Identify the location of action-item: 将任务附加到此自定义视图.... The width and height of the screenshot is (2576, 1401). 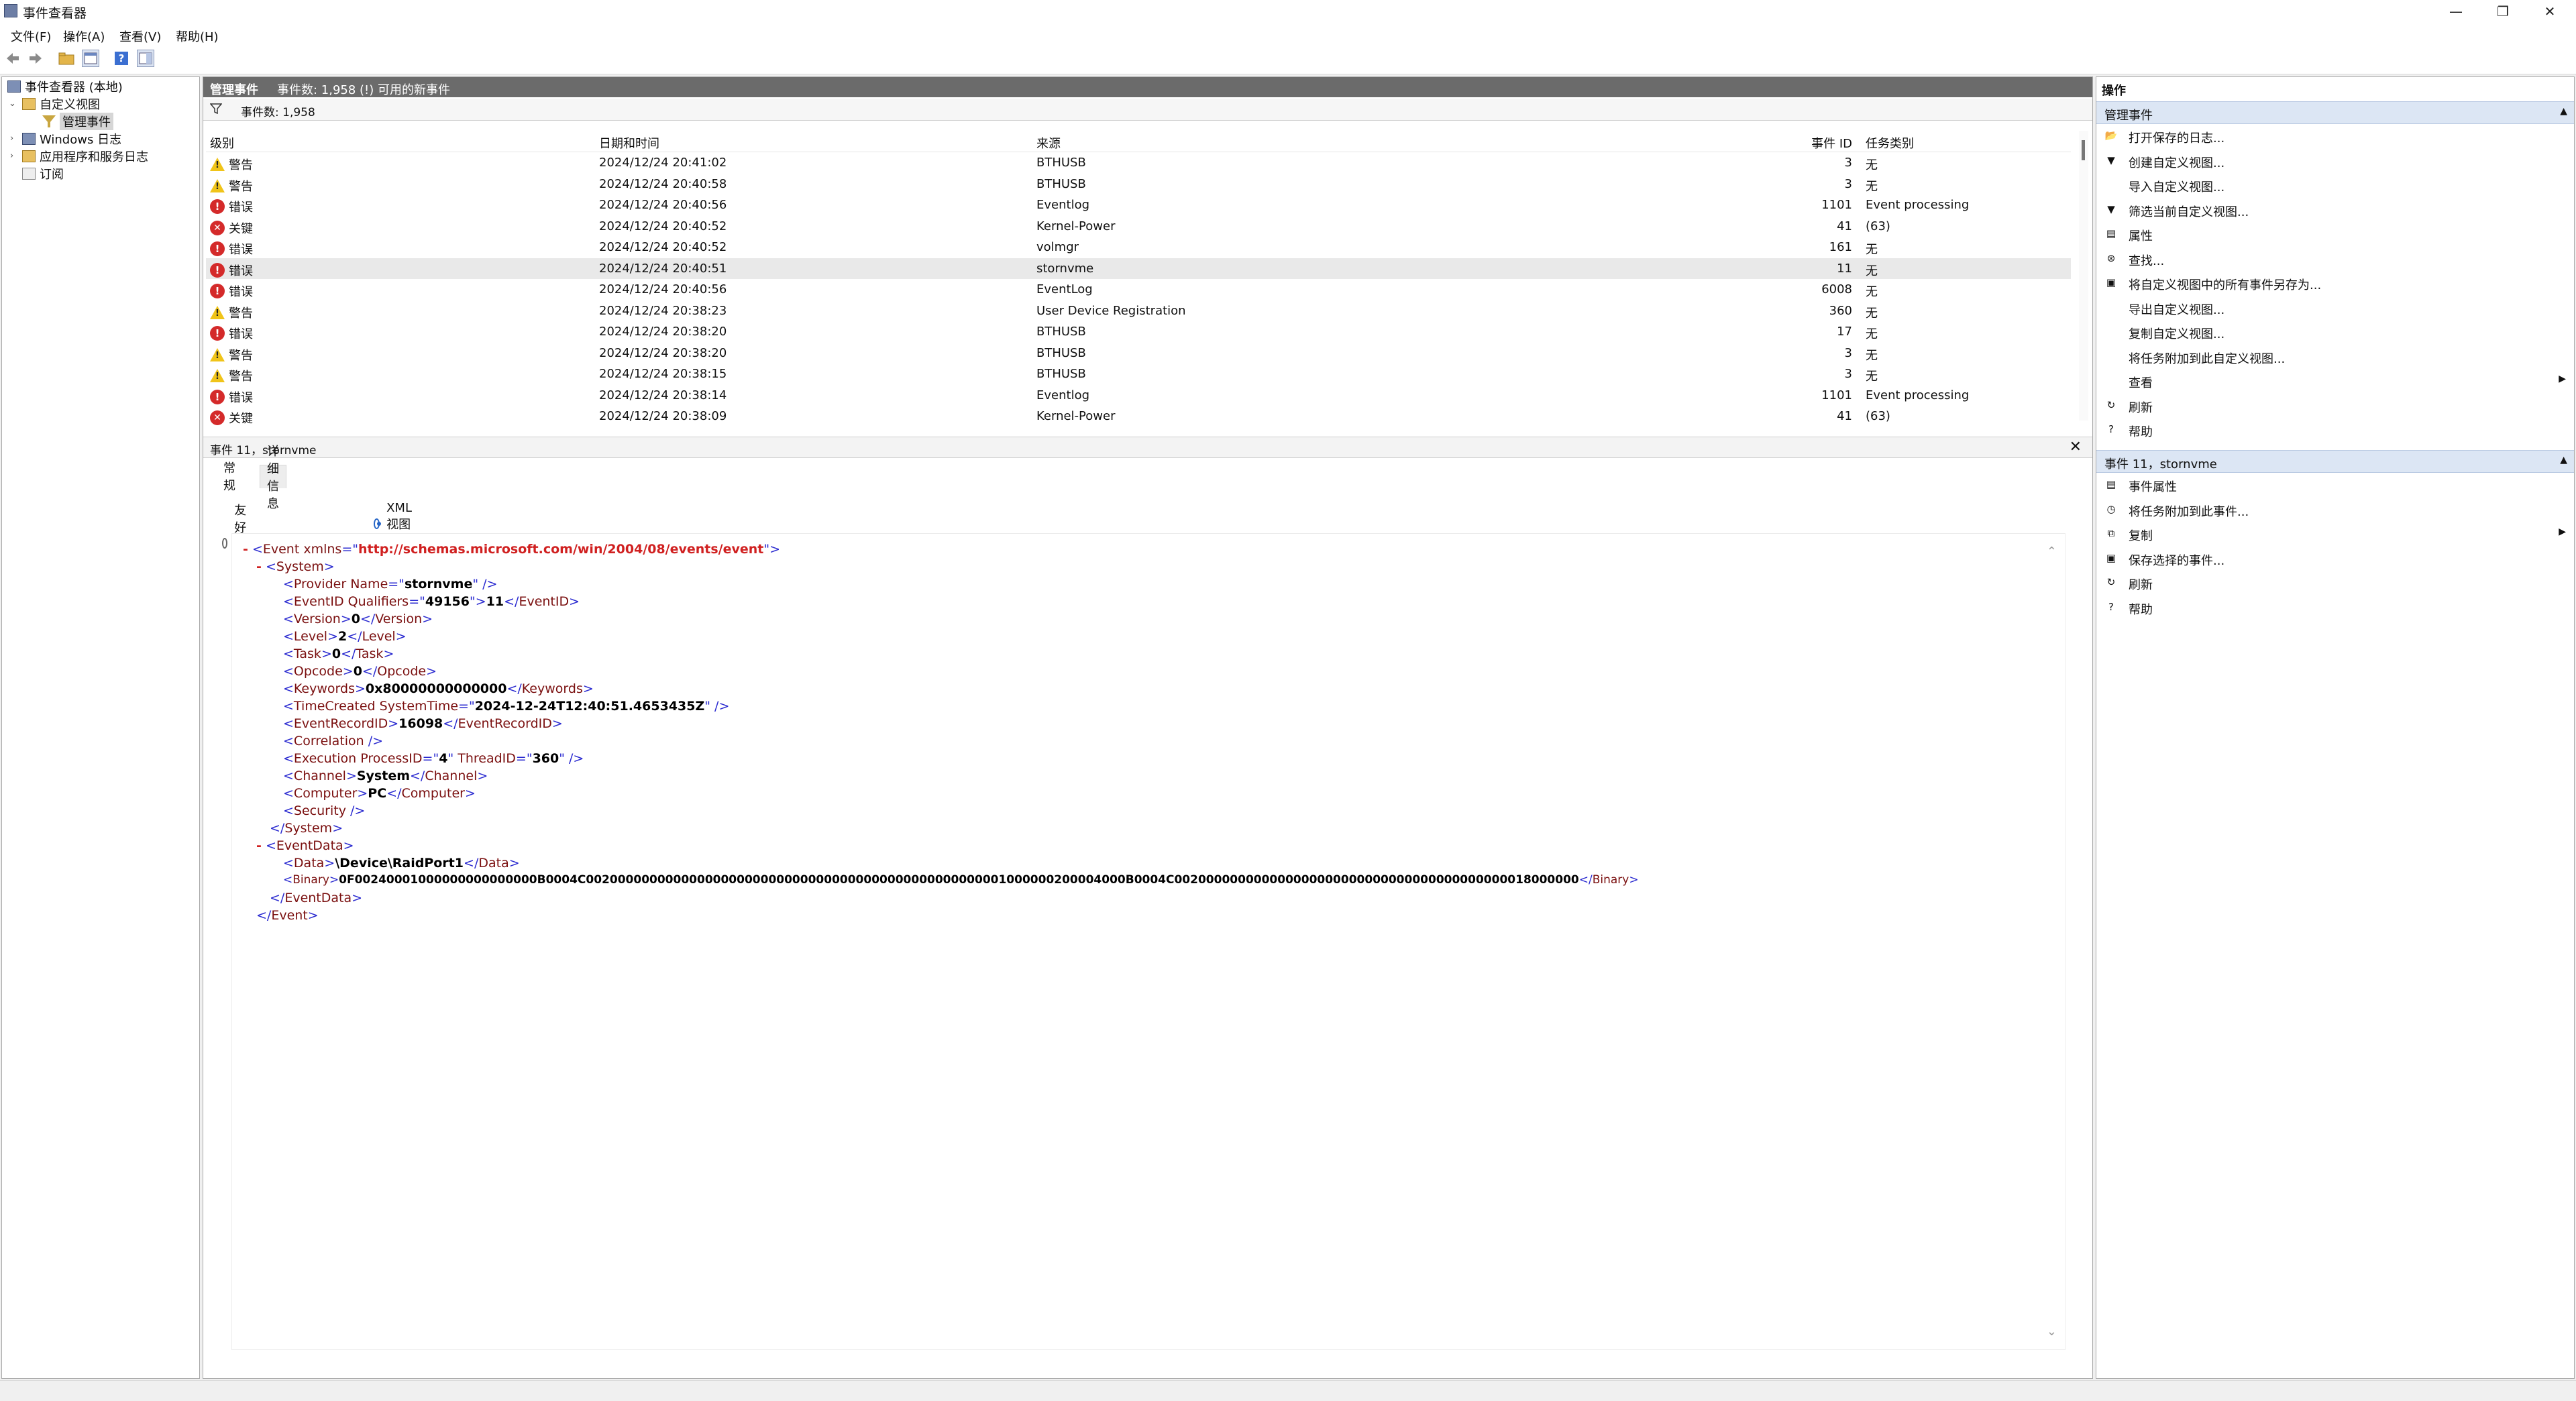
(2335, 356).